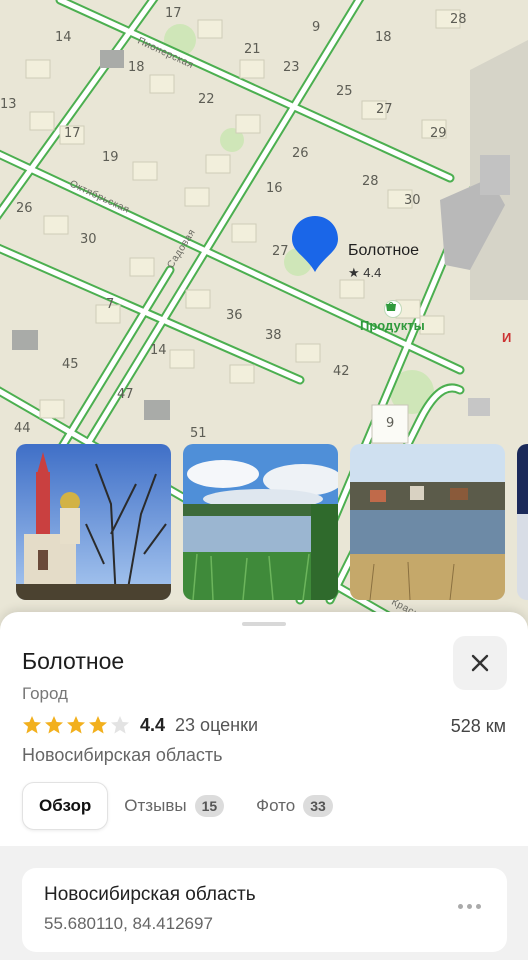 This screenshot has height=960, width=528. I want to click on tab-label: Обзор, so click(65, 805).